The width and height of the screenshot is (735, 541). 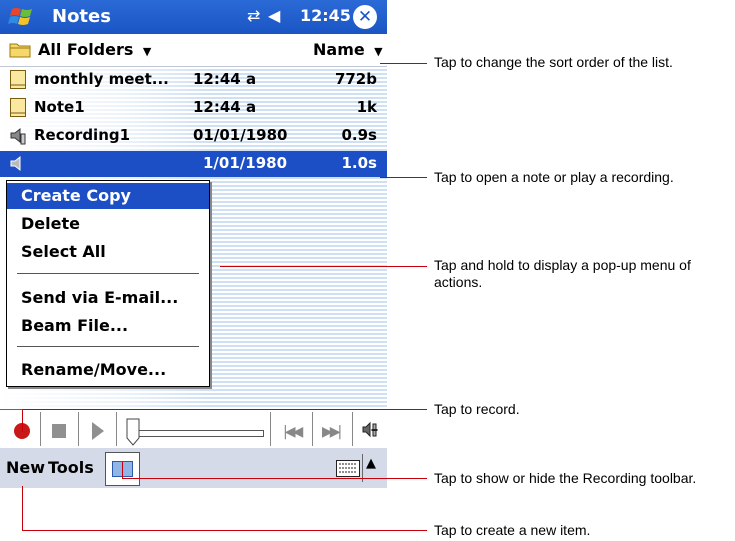 I want to click on stop-button, so click(x=59, y=431).